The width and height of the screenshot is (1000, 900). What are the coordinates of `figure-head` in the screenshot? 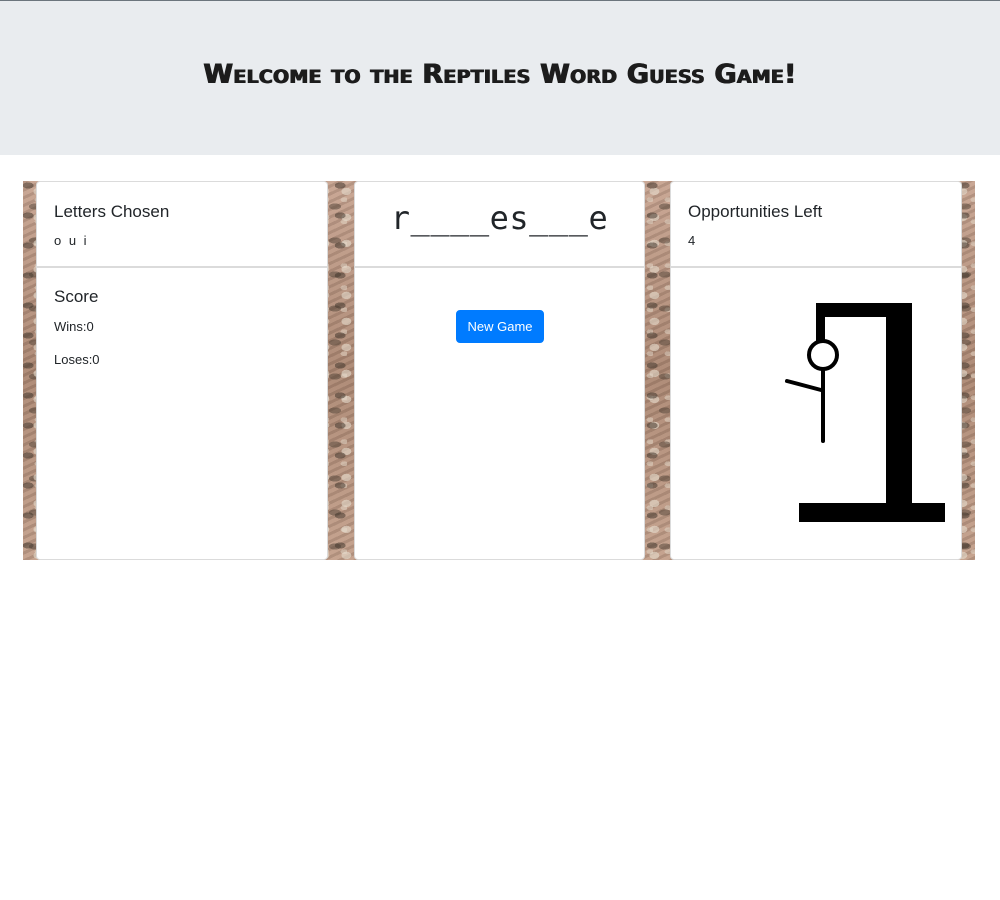 It's located at (823, 355).